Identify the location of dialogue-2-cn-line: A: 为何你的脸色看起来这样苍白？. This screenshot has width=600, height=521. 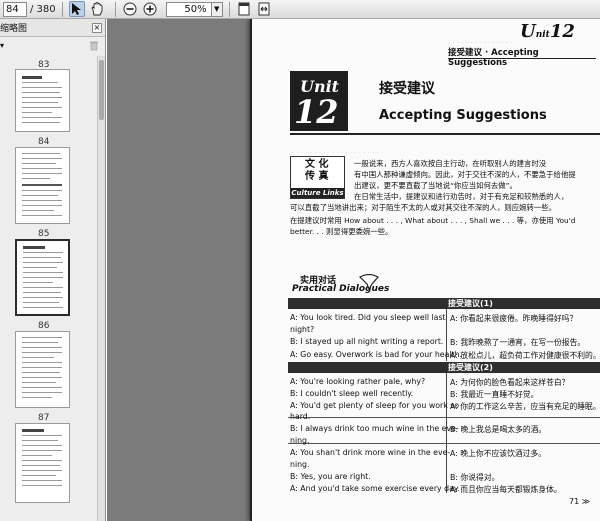
(510, 382).